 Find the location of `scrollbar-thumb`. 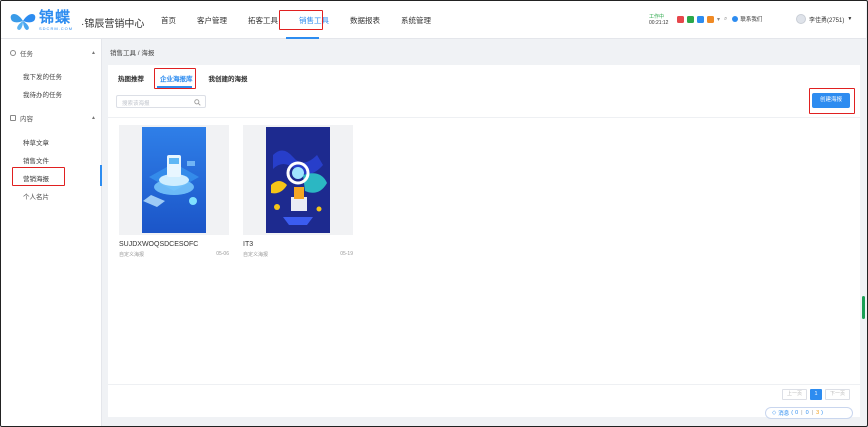

scrollbar-thumb is located at coordinates (863, 307).